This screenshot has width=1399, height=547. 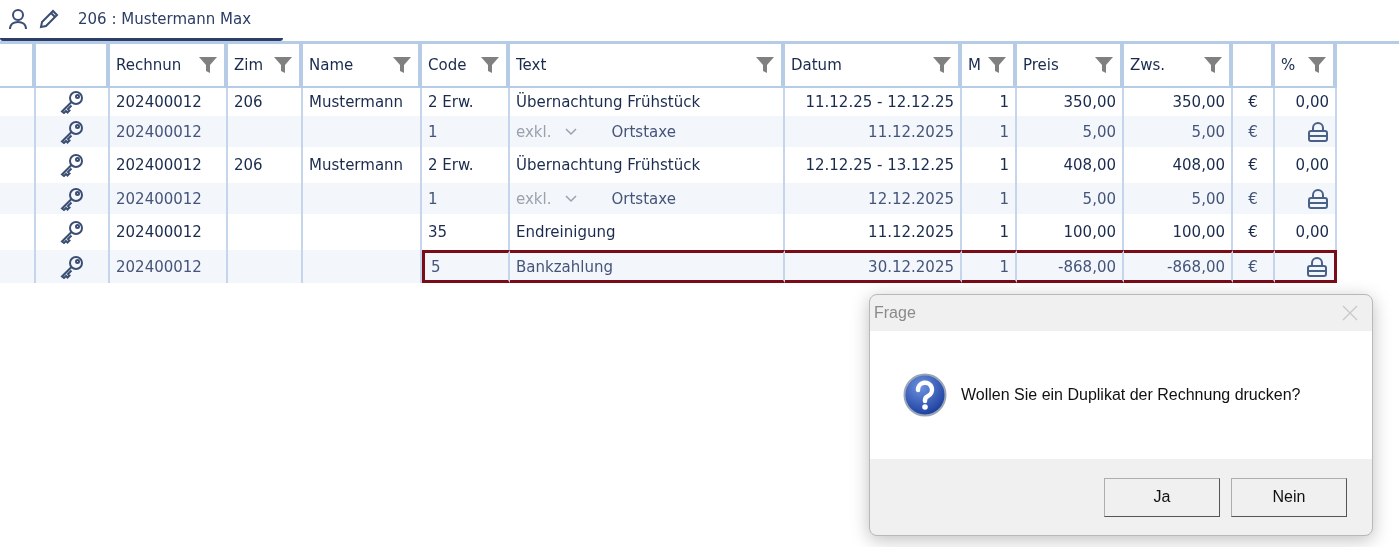 What do you see at coordinates (141, 20) in the screenshot?
I see `tab: 206 : Mustermann Max` at bounding box center [141, 20].